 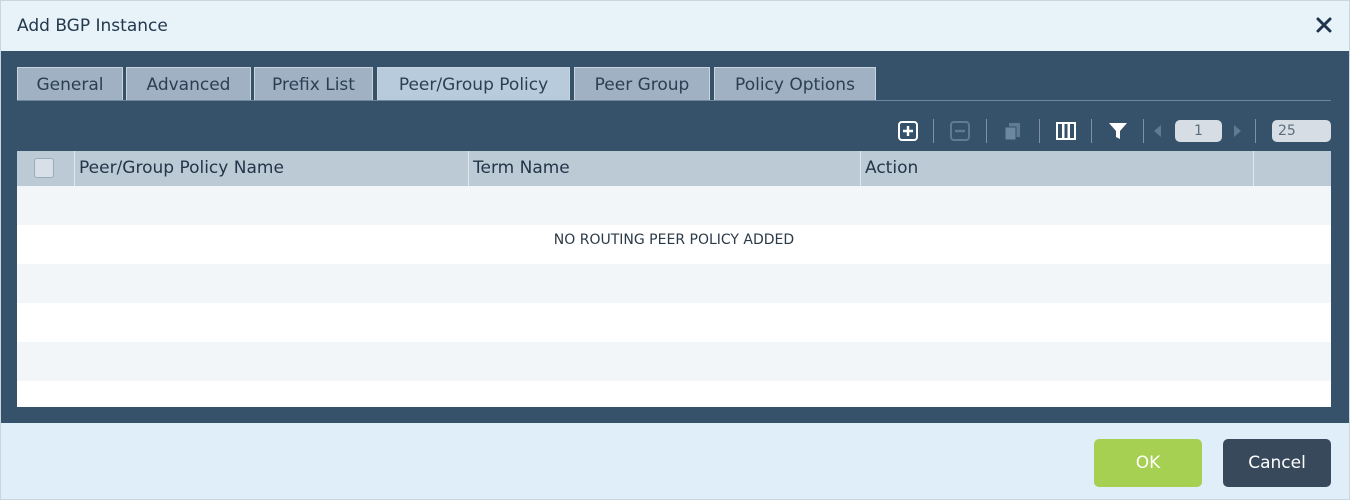 I want to click on page-size-select: 25, so click(x=1301, y=131).